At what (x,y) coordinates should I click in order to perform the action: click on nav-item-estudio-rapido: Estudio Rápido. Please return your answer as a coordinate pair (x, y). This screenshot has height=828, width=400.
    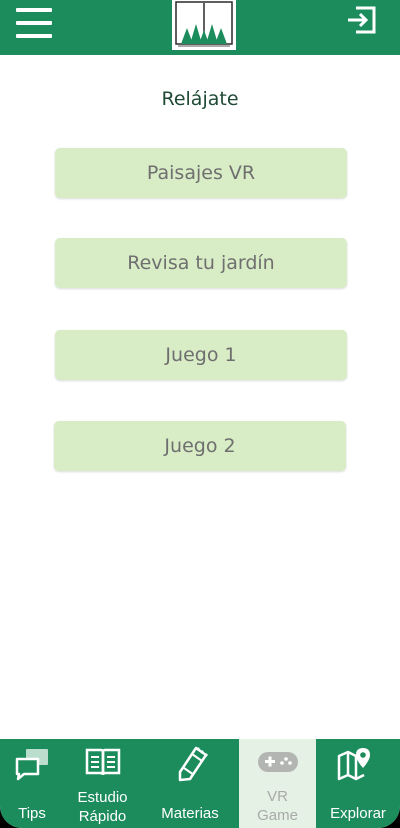
    Looking at the image, I should click on (102, 783).